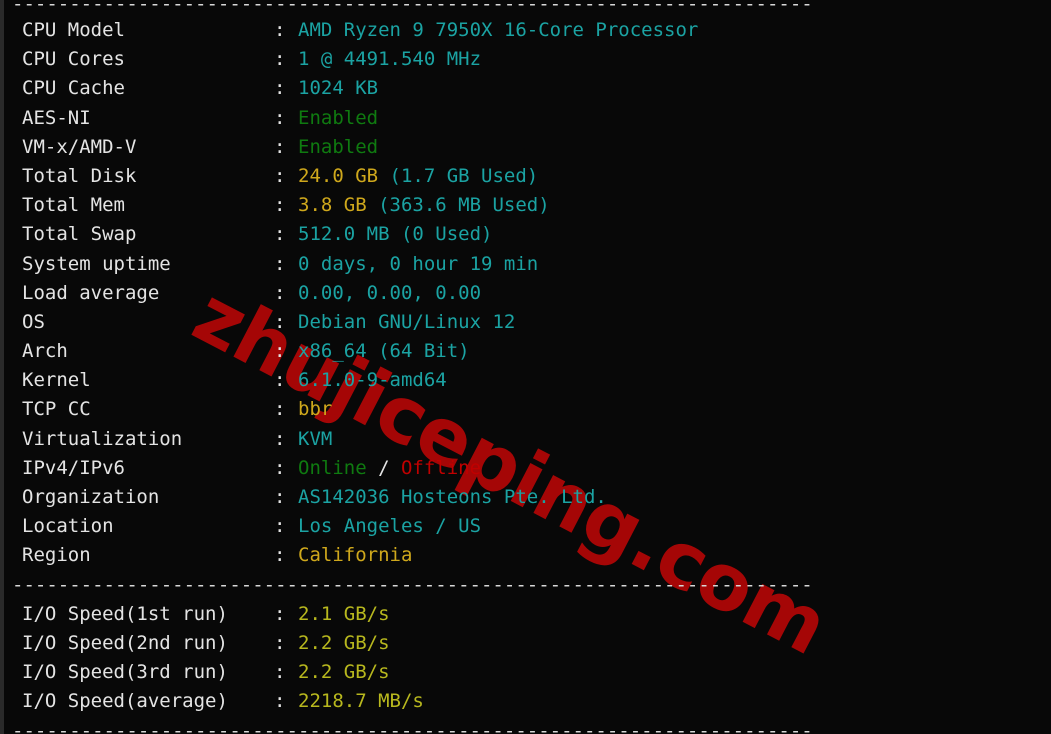 The height and width of the screenshot is (734, 1051). I want to click on info-row-value: California, so click(355, 555).